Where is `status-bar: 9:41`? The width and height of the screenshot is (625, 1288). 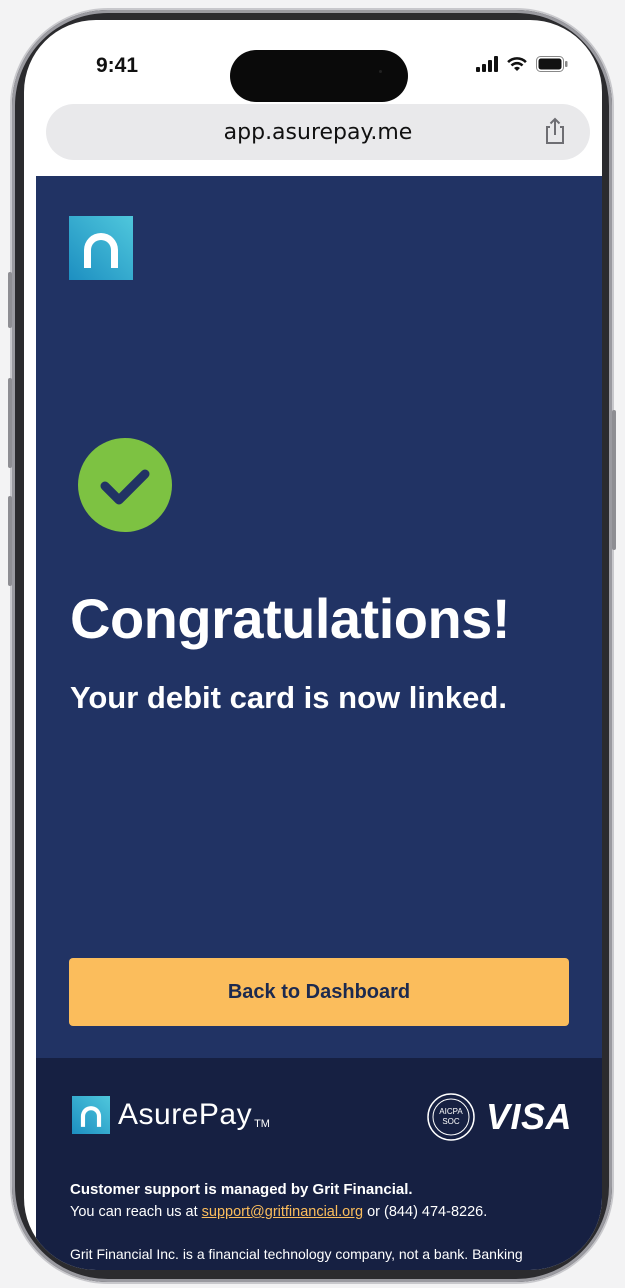 status-bar: 9:41 is located at coordinates (313, 61).